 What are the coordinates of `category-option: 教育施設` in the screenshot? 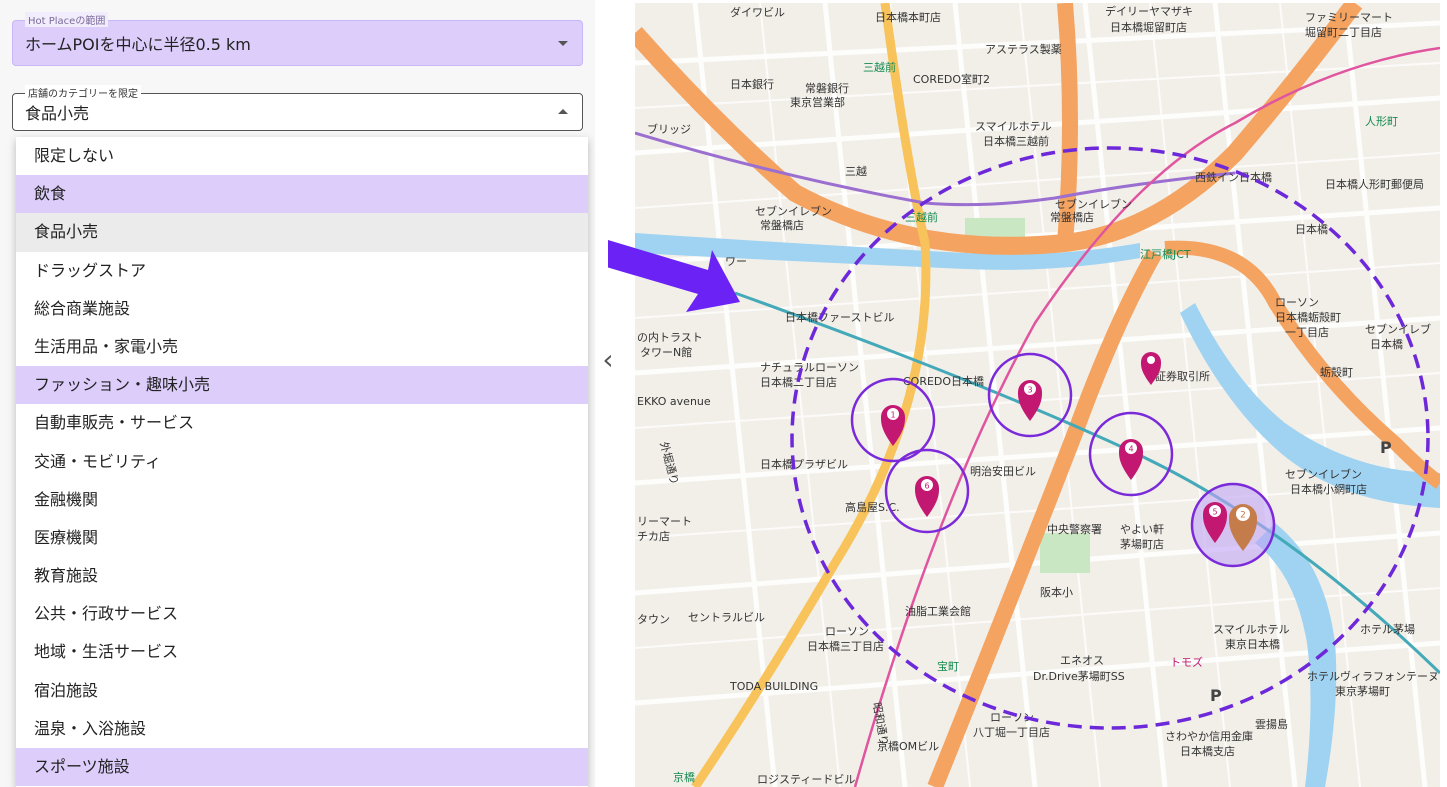 It's located at (302, 576).